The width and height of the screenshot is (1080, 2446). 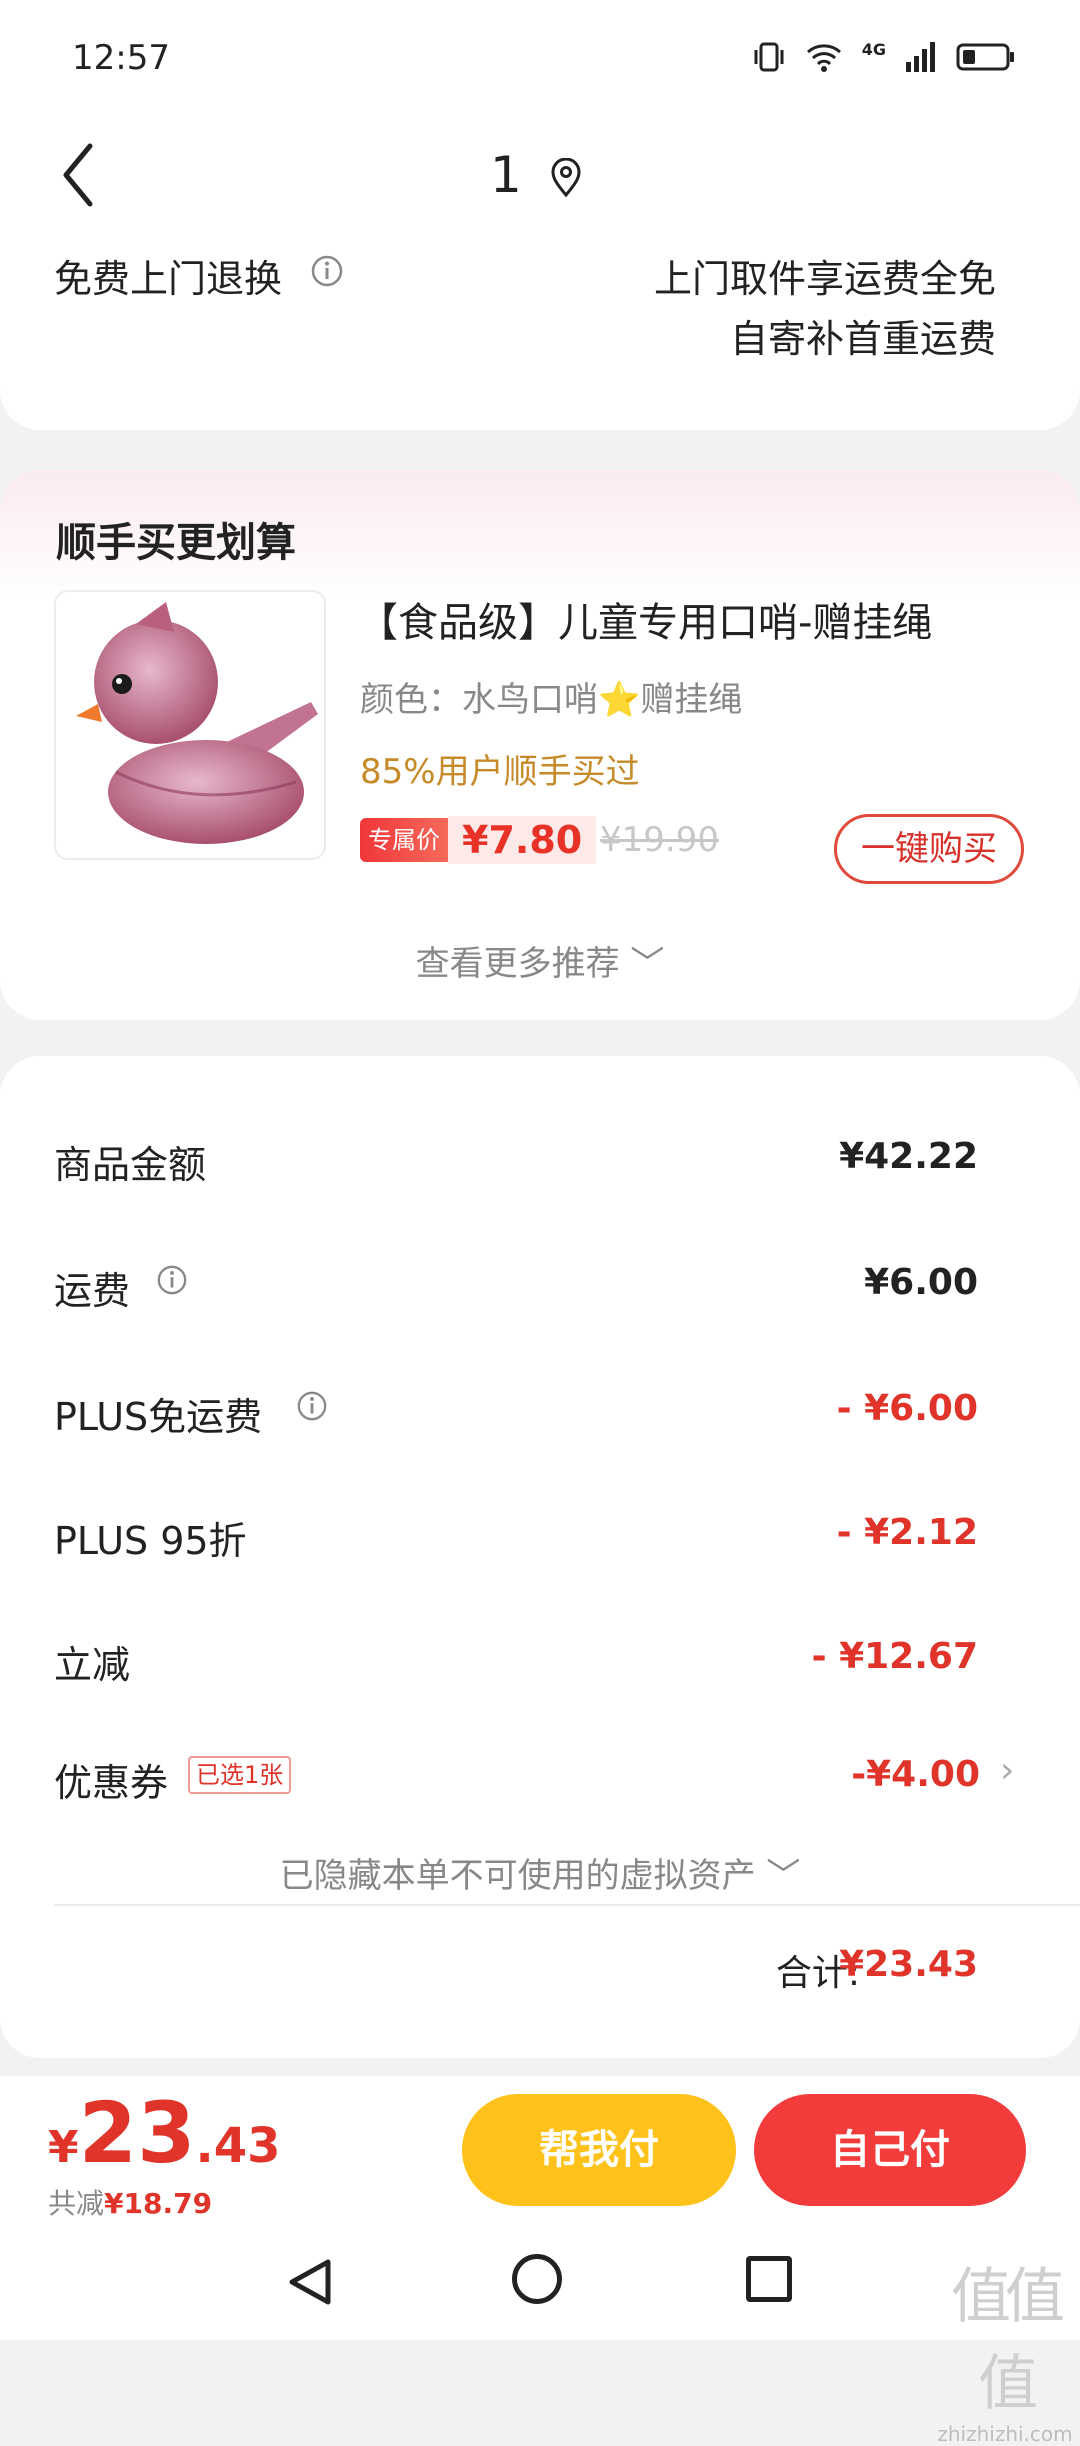 I want to click on nav-back-button, so click(x=310, y=2284).